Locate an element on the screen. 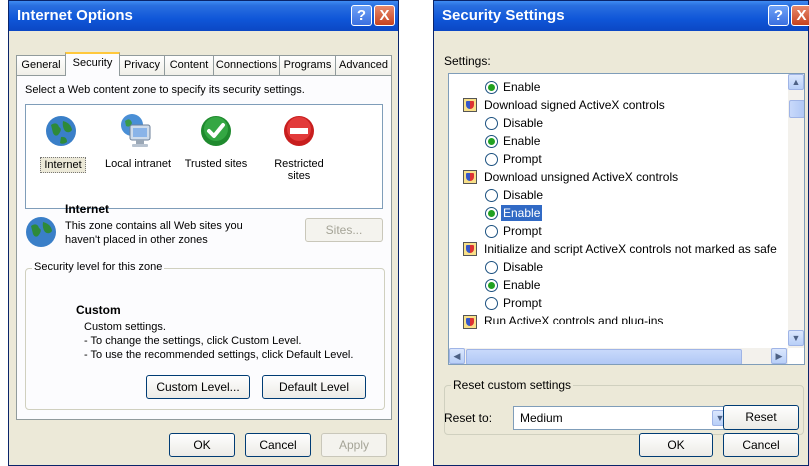 This screenshot has width=809, height=466. scroll-left-icon: ◀ is located at coordinates (457, 356).